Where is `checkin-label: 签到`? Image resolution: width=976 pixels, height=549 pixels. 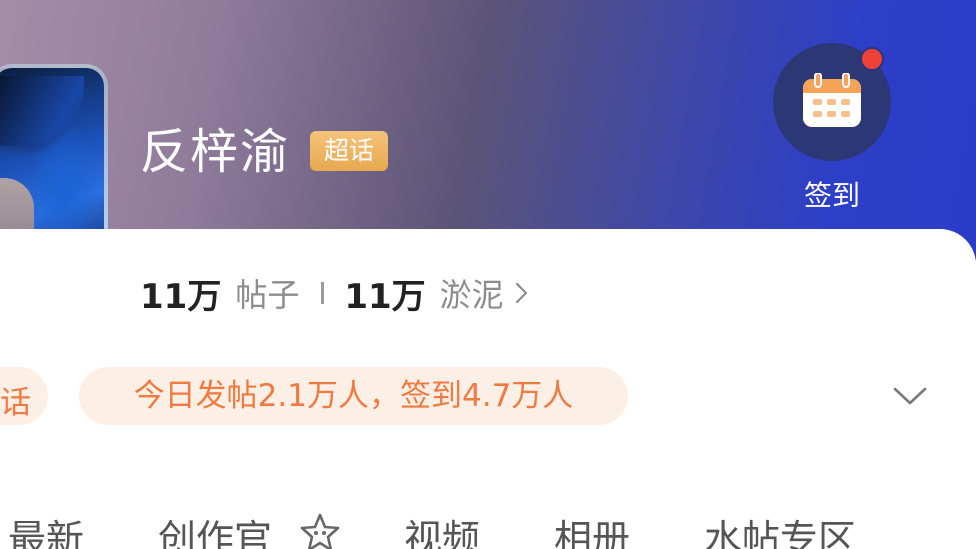 checkin-label: 签到 is located at coordinates (832, 194).